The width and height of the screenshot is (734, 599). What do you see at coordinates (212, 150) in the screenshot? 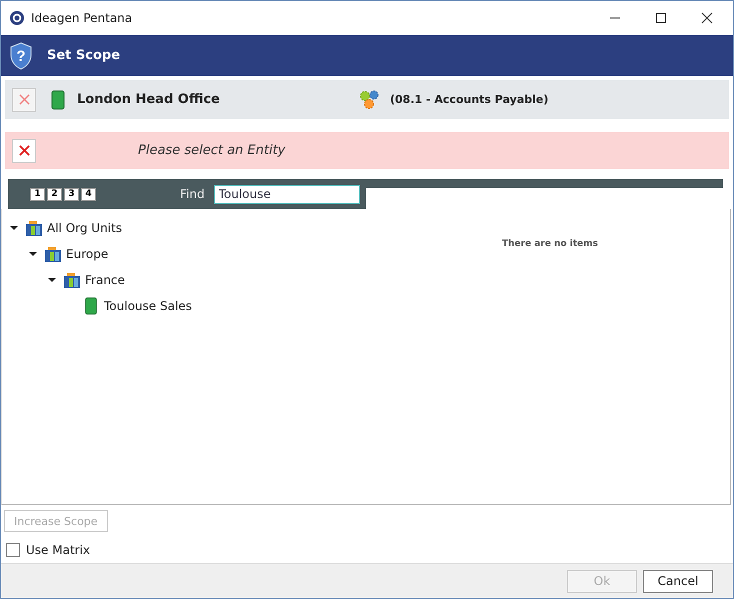
I see `error-message: Please select an Entity` at bounding box center [212, 150].